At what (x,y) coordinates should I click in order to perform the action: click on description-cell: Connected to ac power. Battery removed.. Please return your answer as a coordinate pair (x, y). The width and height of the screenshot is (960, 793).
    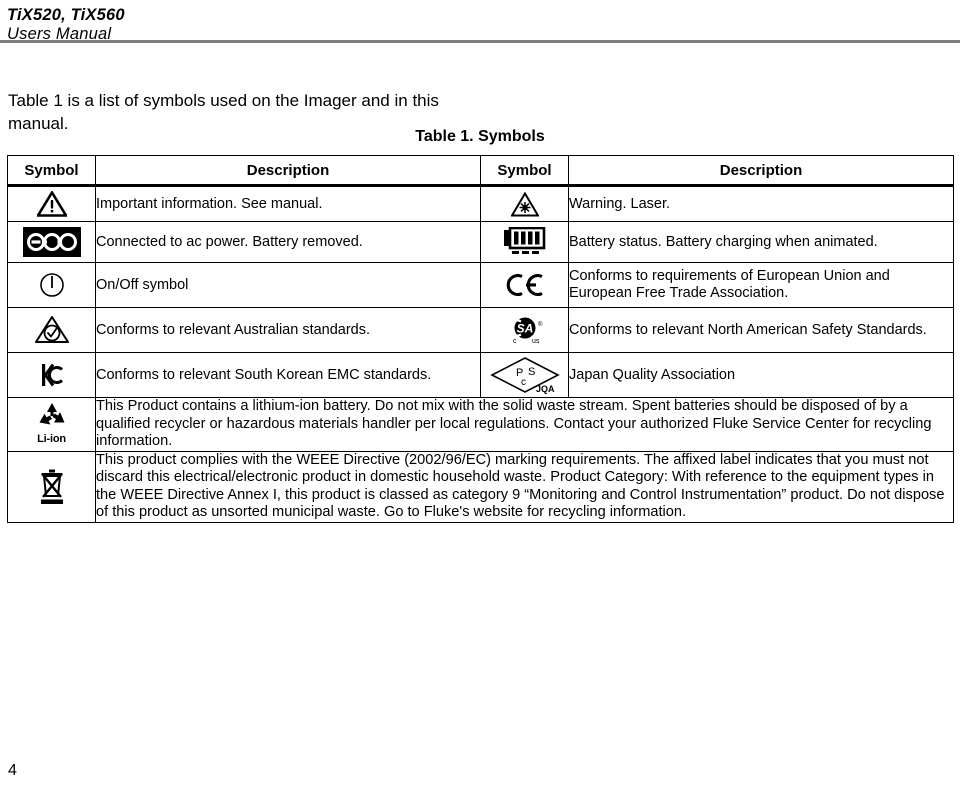
    Looking at the image, I should click on (288, 242).